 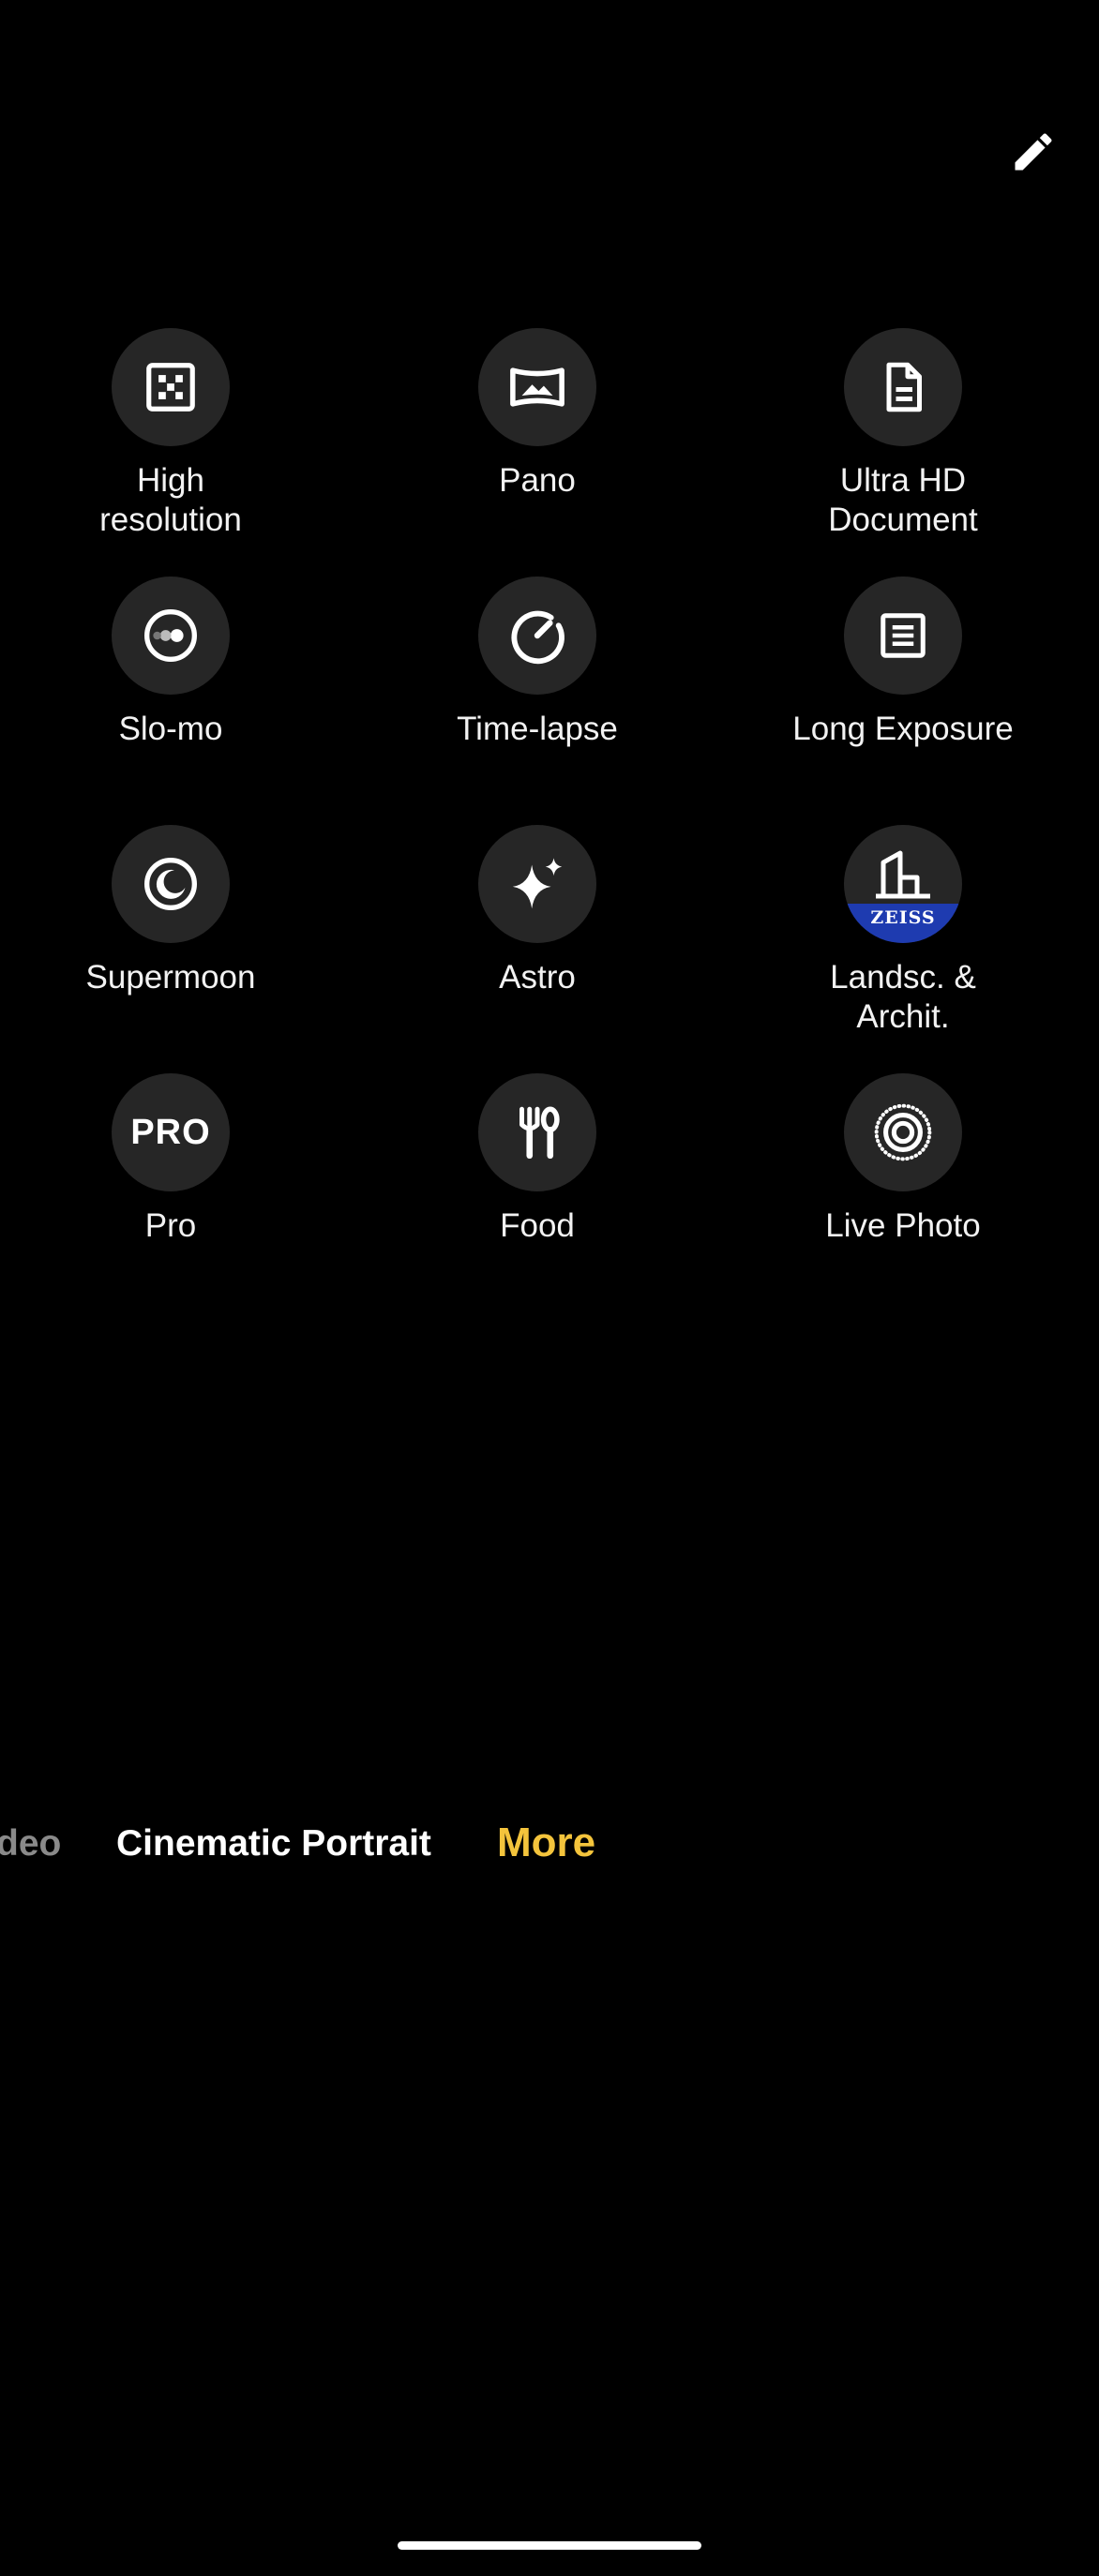 I want to click on mode-supermoon: Supermoon, so click(x=170, y=911).